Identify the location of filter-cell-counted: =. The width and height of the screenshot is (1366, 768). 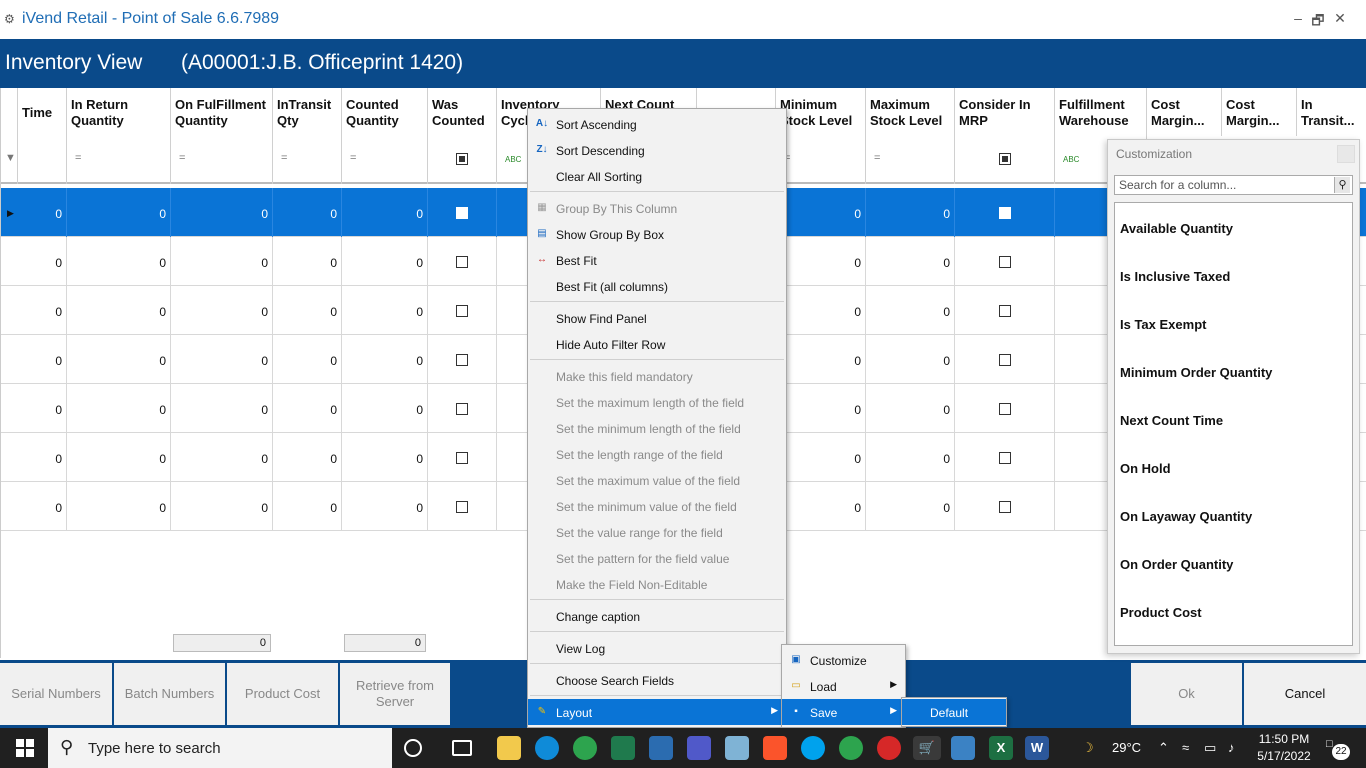
(385, 160).